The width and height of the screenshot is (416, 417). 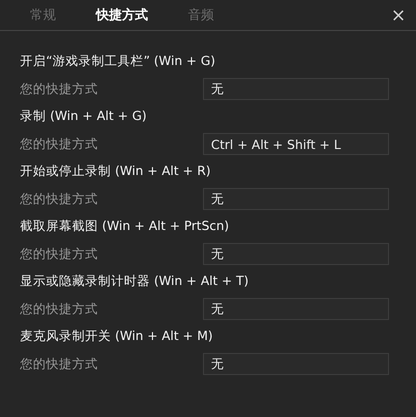 I want to click on shortcut-field: Ctrl + Alt + Shift + L, so click(x=296, y=144).